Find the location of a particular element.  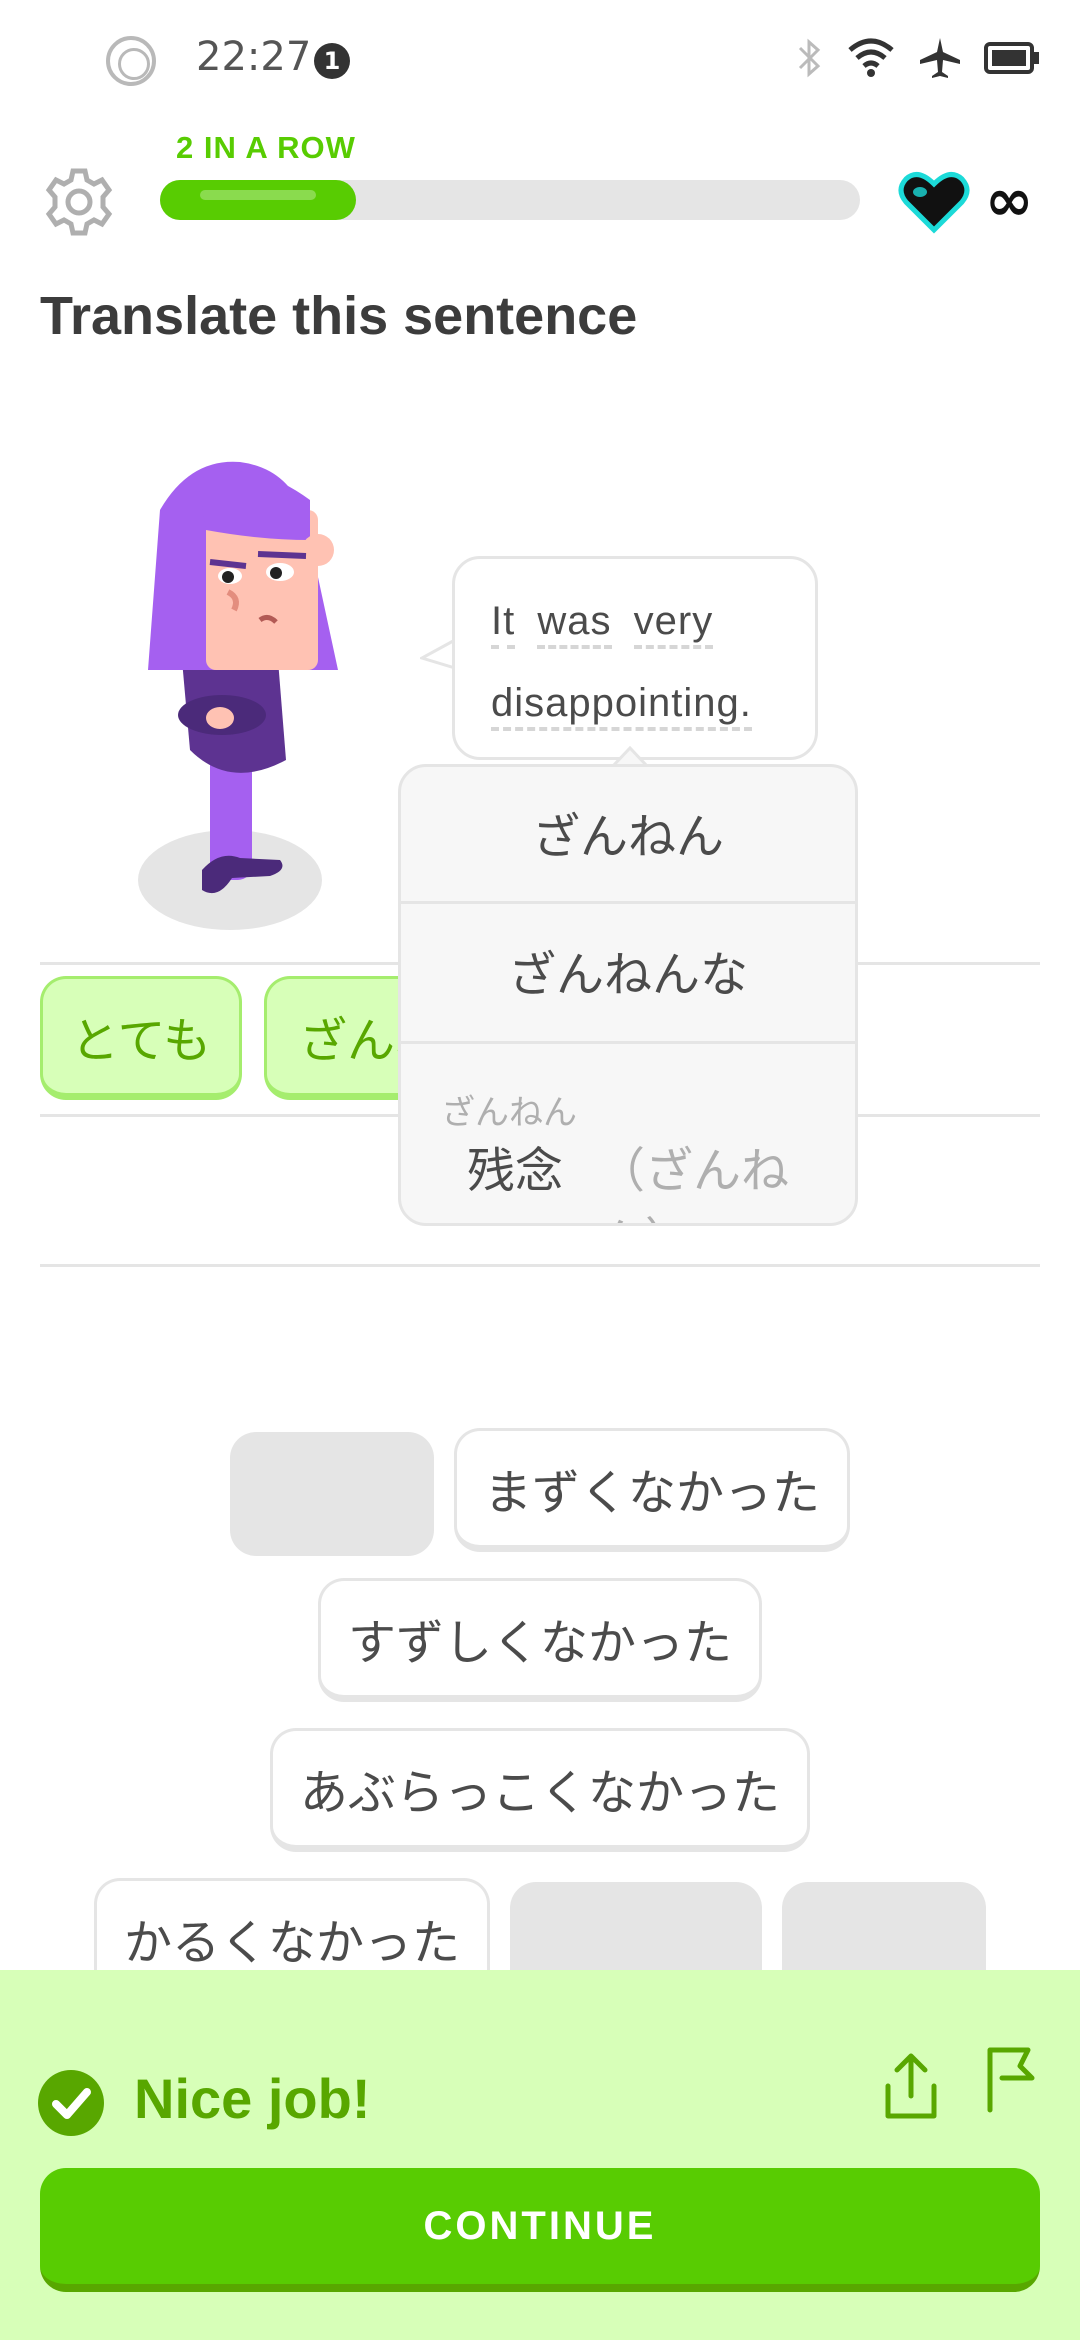

heart-icon is located at coordinates (934, 202).